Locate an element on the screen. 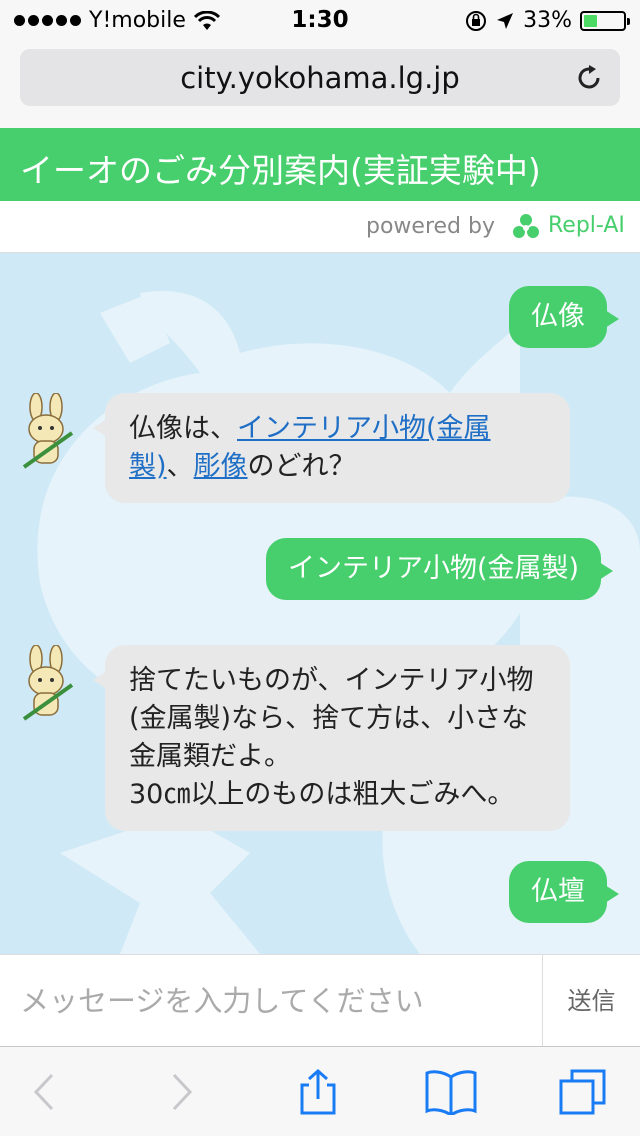 The image size is (640, 1136). battery-icon is located at coordinates (605, 20).